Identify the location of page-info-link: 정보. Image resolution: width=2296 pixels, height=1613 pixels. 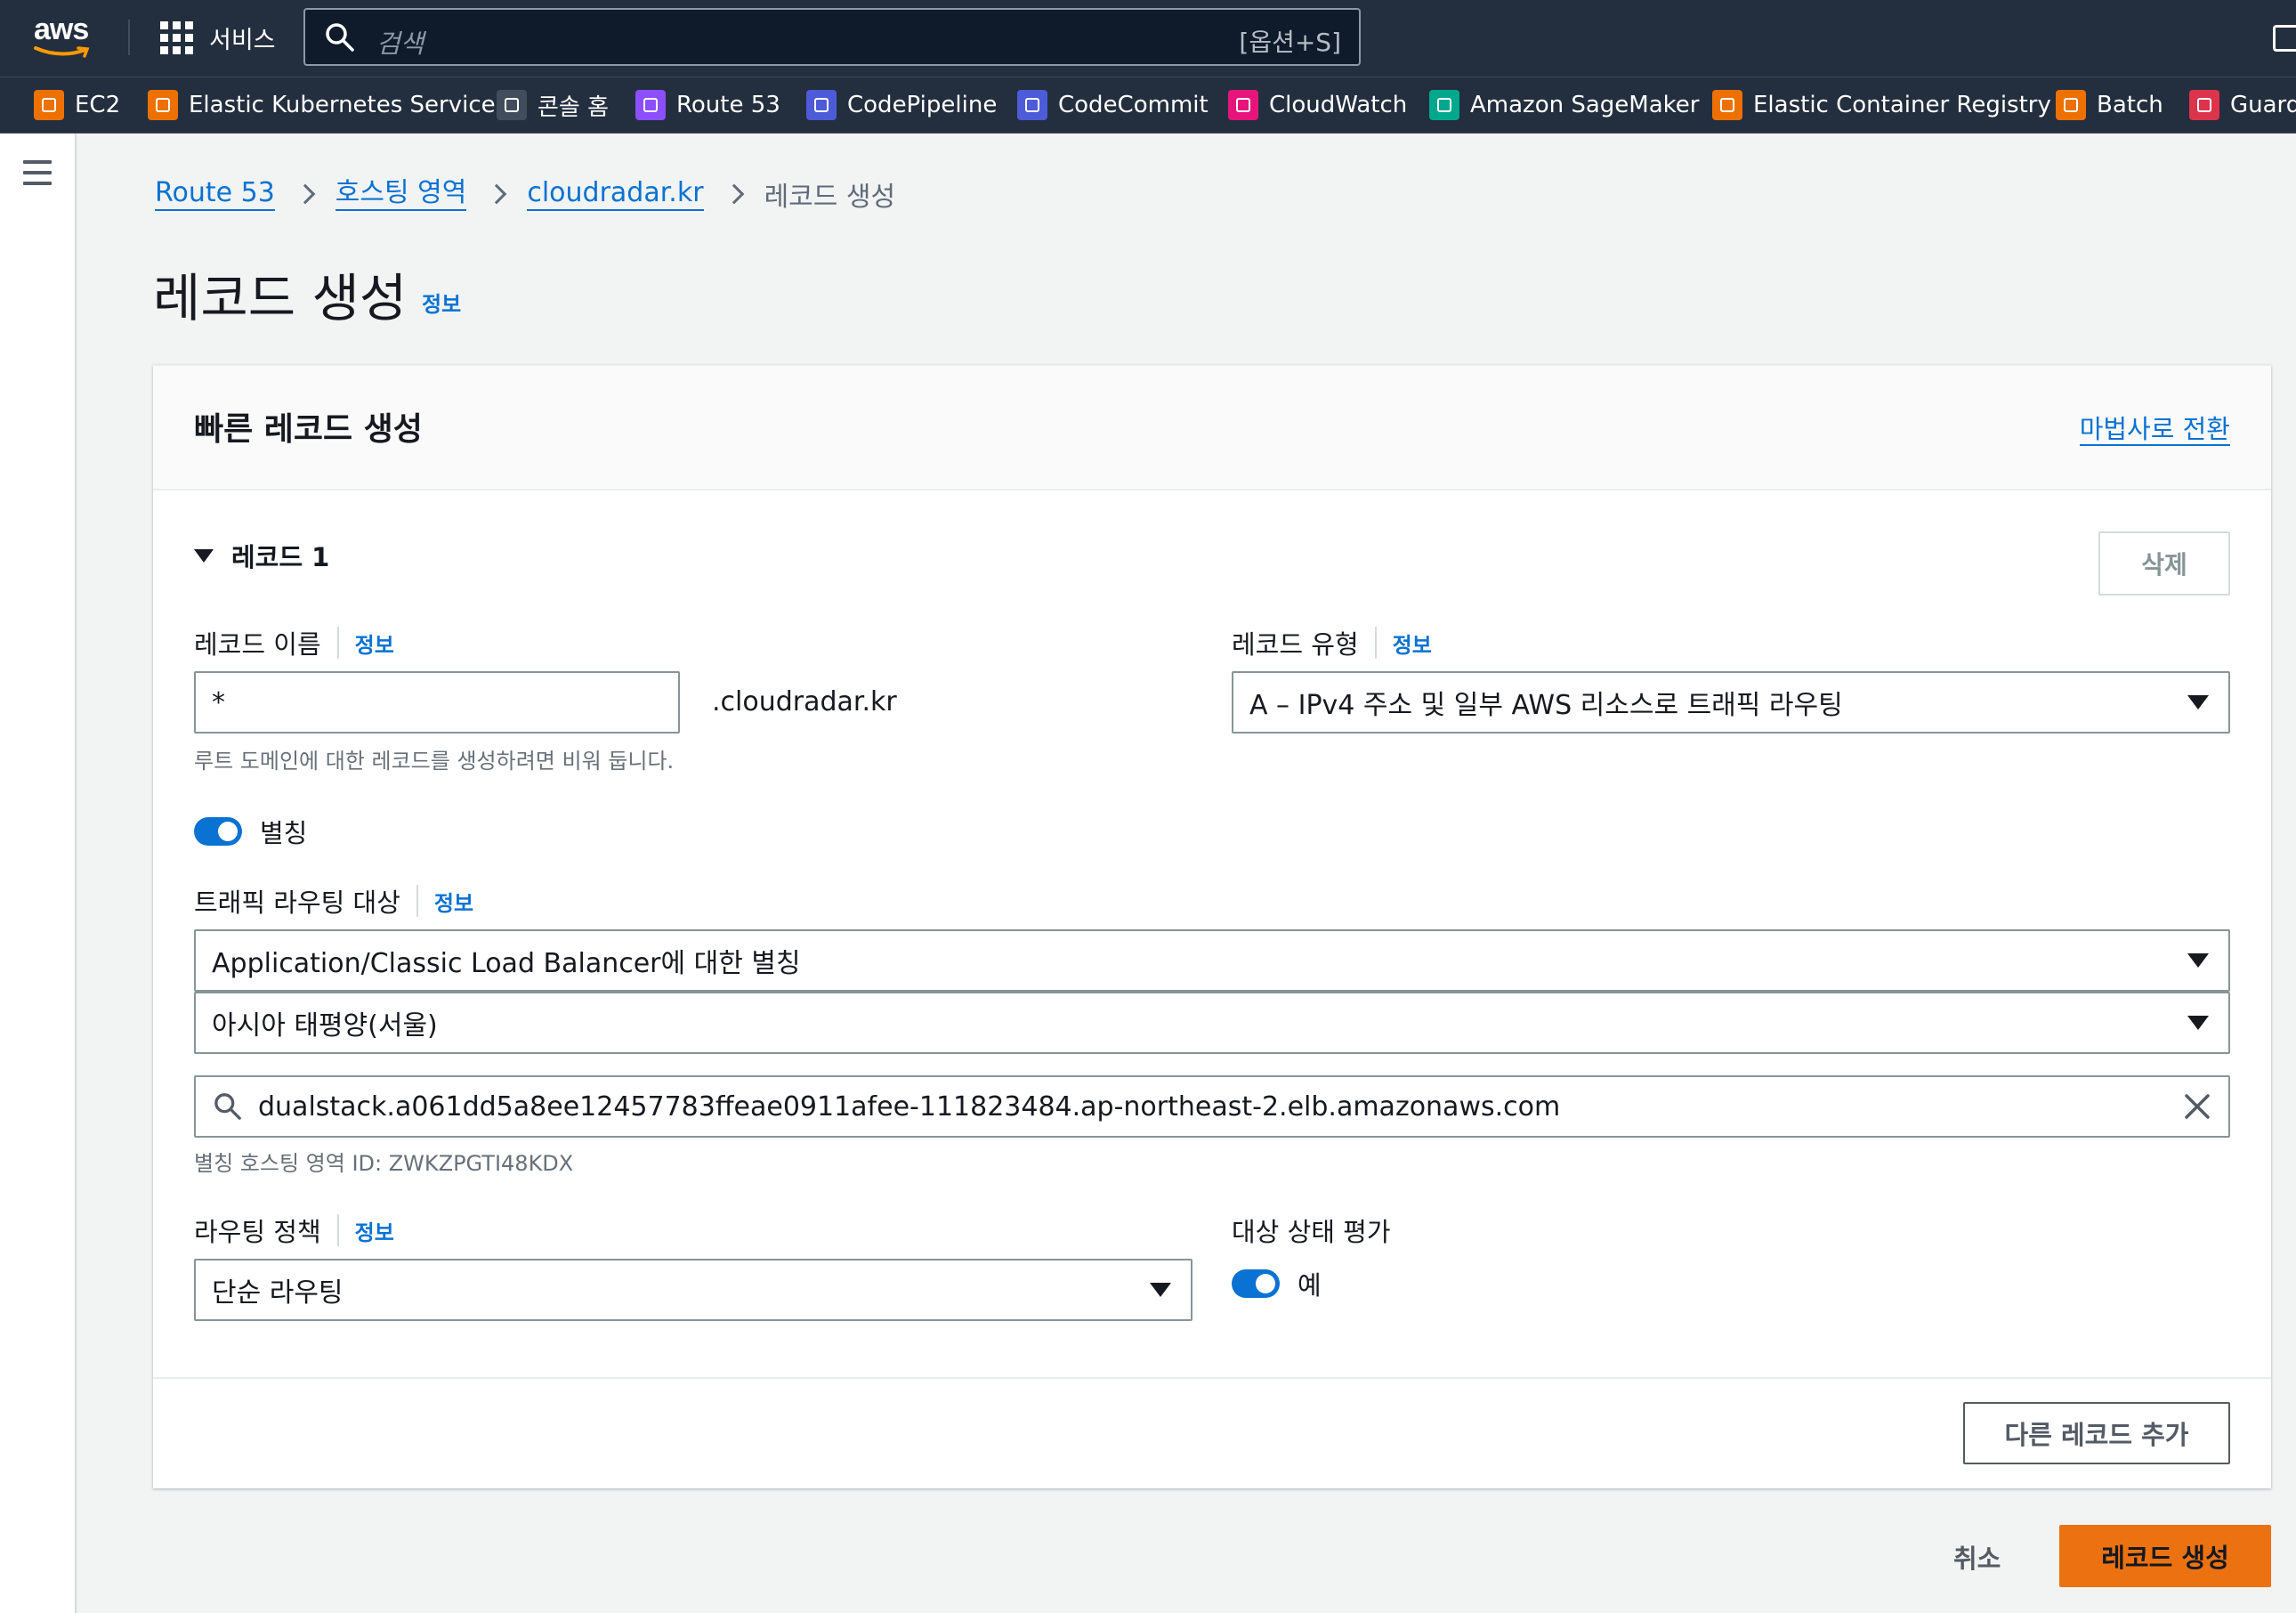
(441, 303).